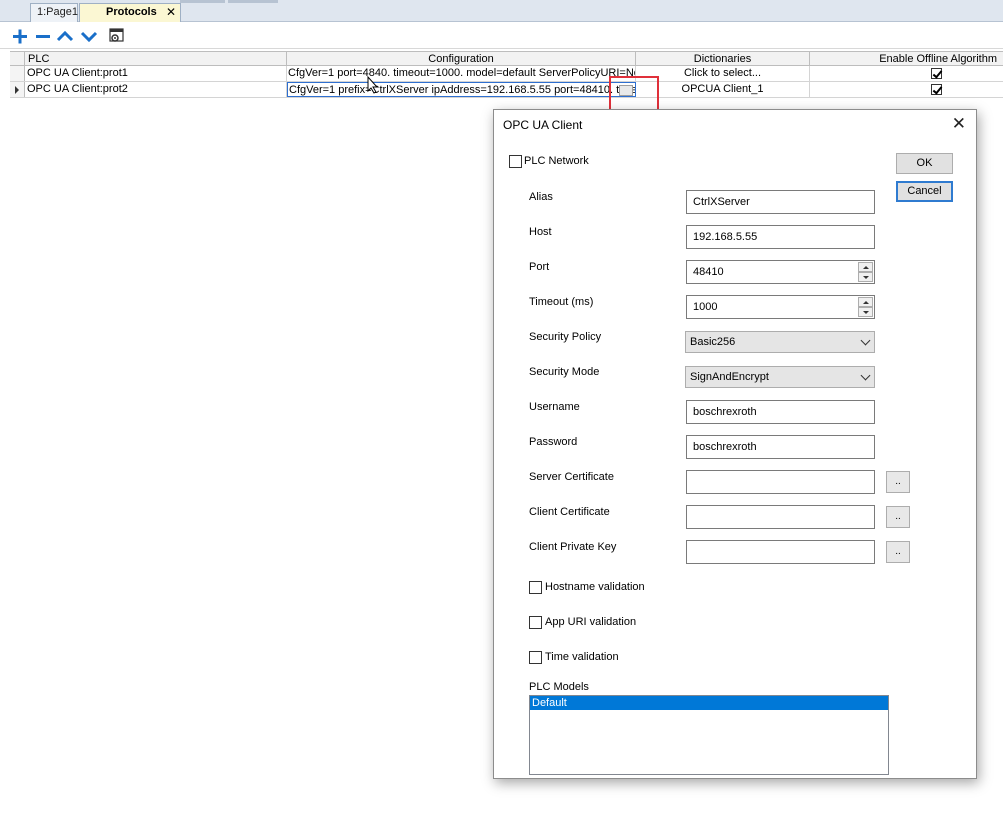 This screenshot has width=1003, height=835. What do you see at coordinates (898, 517) in the screenshot?
I see `client-certificate-browse-button: ..` at bounding box center [898, 517].